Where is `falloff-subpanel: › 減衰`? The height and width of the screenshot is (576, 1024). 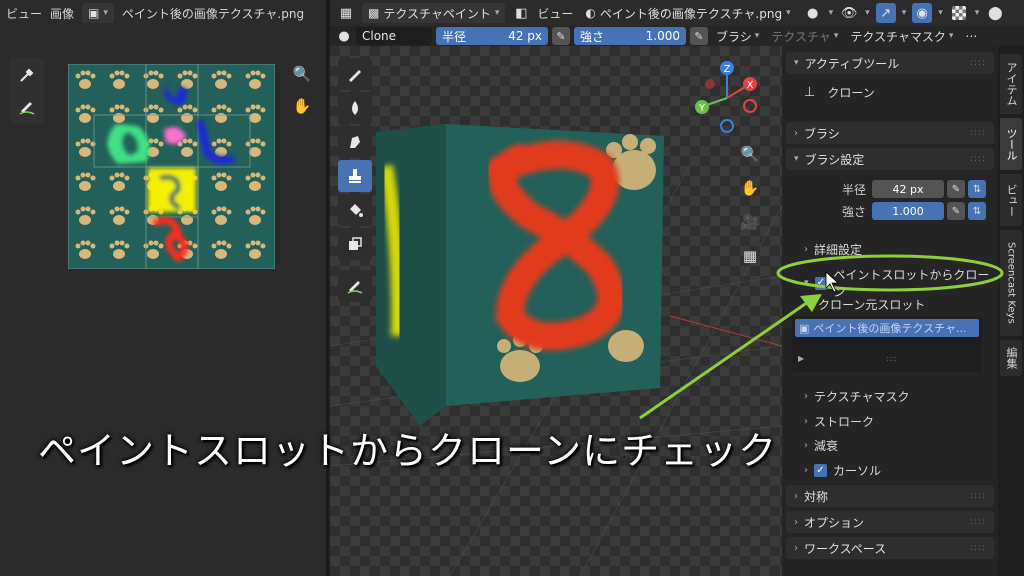 falloff-subpanel: › 減衰 is located at coordinates (821, 445).